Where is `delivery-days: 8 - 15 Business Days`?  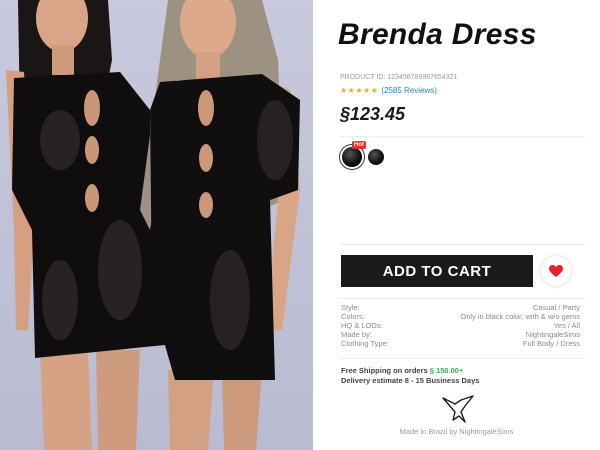
delivery-days: 8 - 15 Business Days is located at coordinates (442, 380).